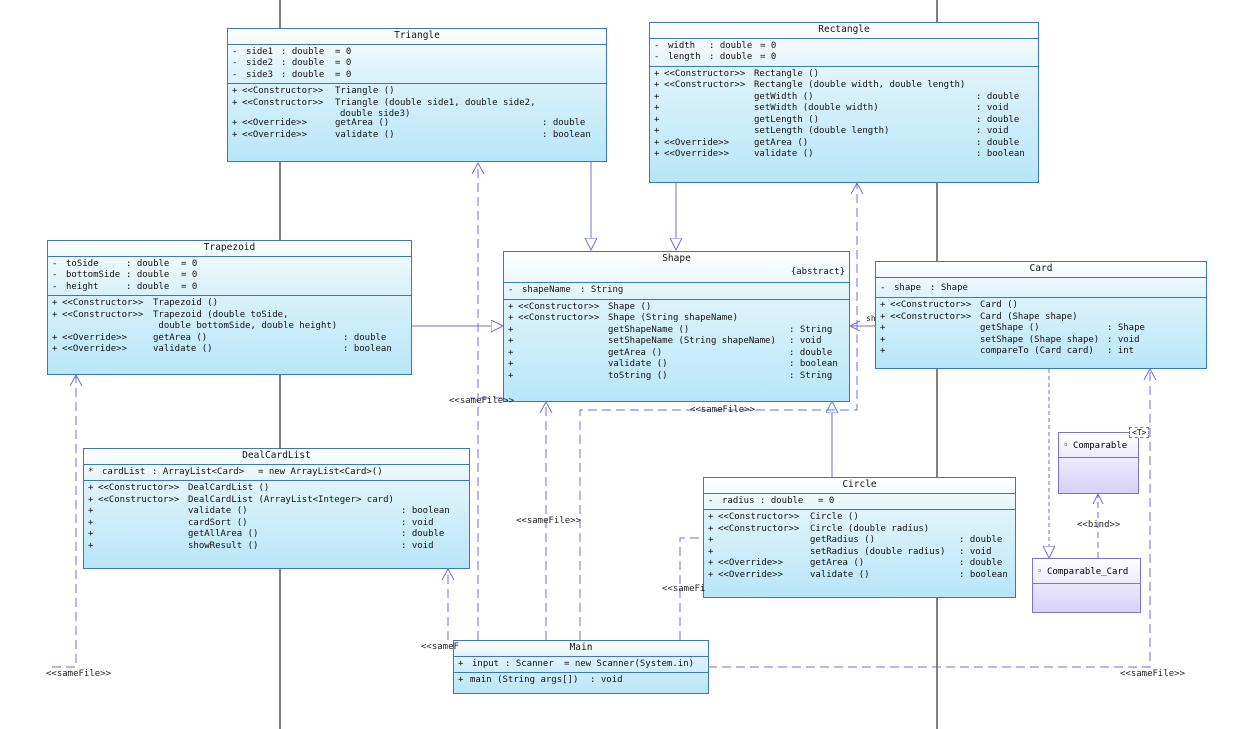 The image size is (1254, 729). I want to click on operation-row: + getShapeName (): String, so click(670, 329).